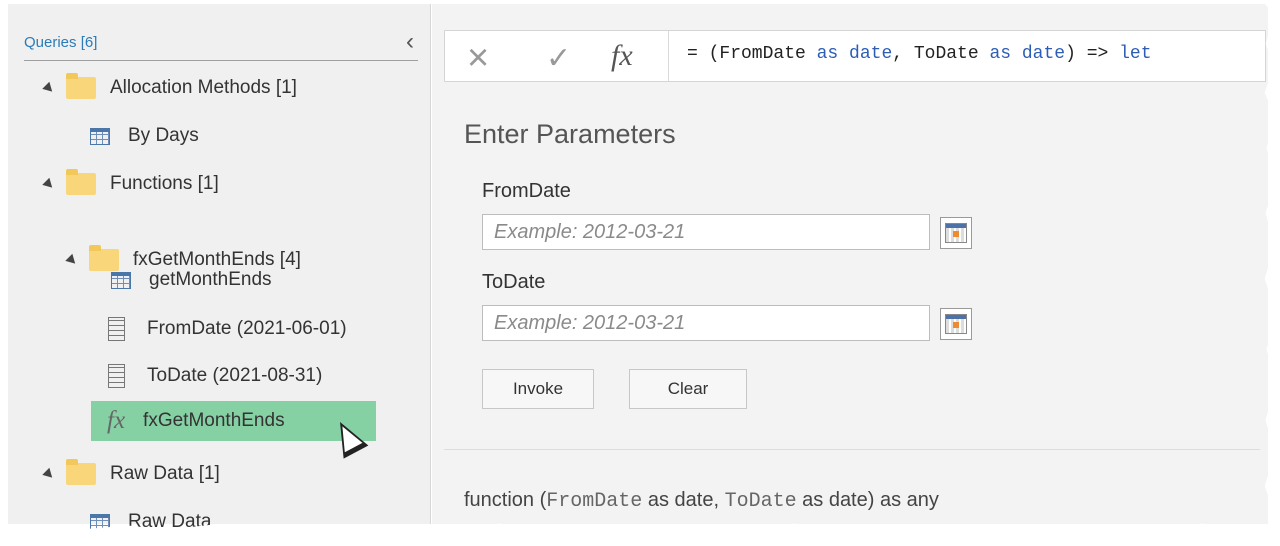  Describe the element at coordinates (505, 500) in the screenshot. I see `signature-prefix: function (` at that location.